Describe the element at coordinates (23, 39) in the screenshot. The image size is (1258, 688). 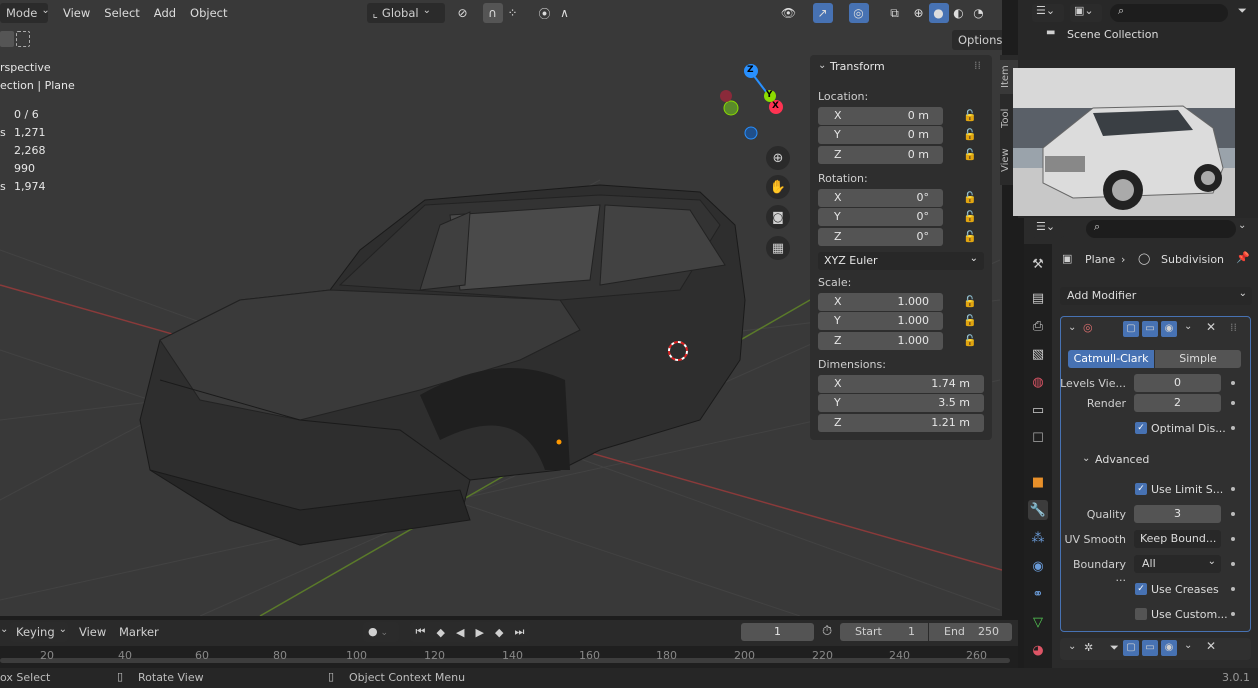
I see `select-mode-icon` at that location.